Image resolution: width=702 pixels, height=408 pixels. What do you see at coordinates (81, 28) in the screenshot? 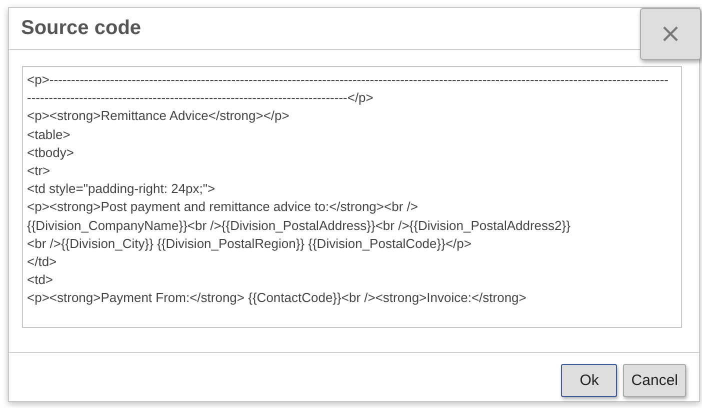
I see `dialog-title: Source code` at bounding box center [81, 28].